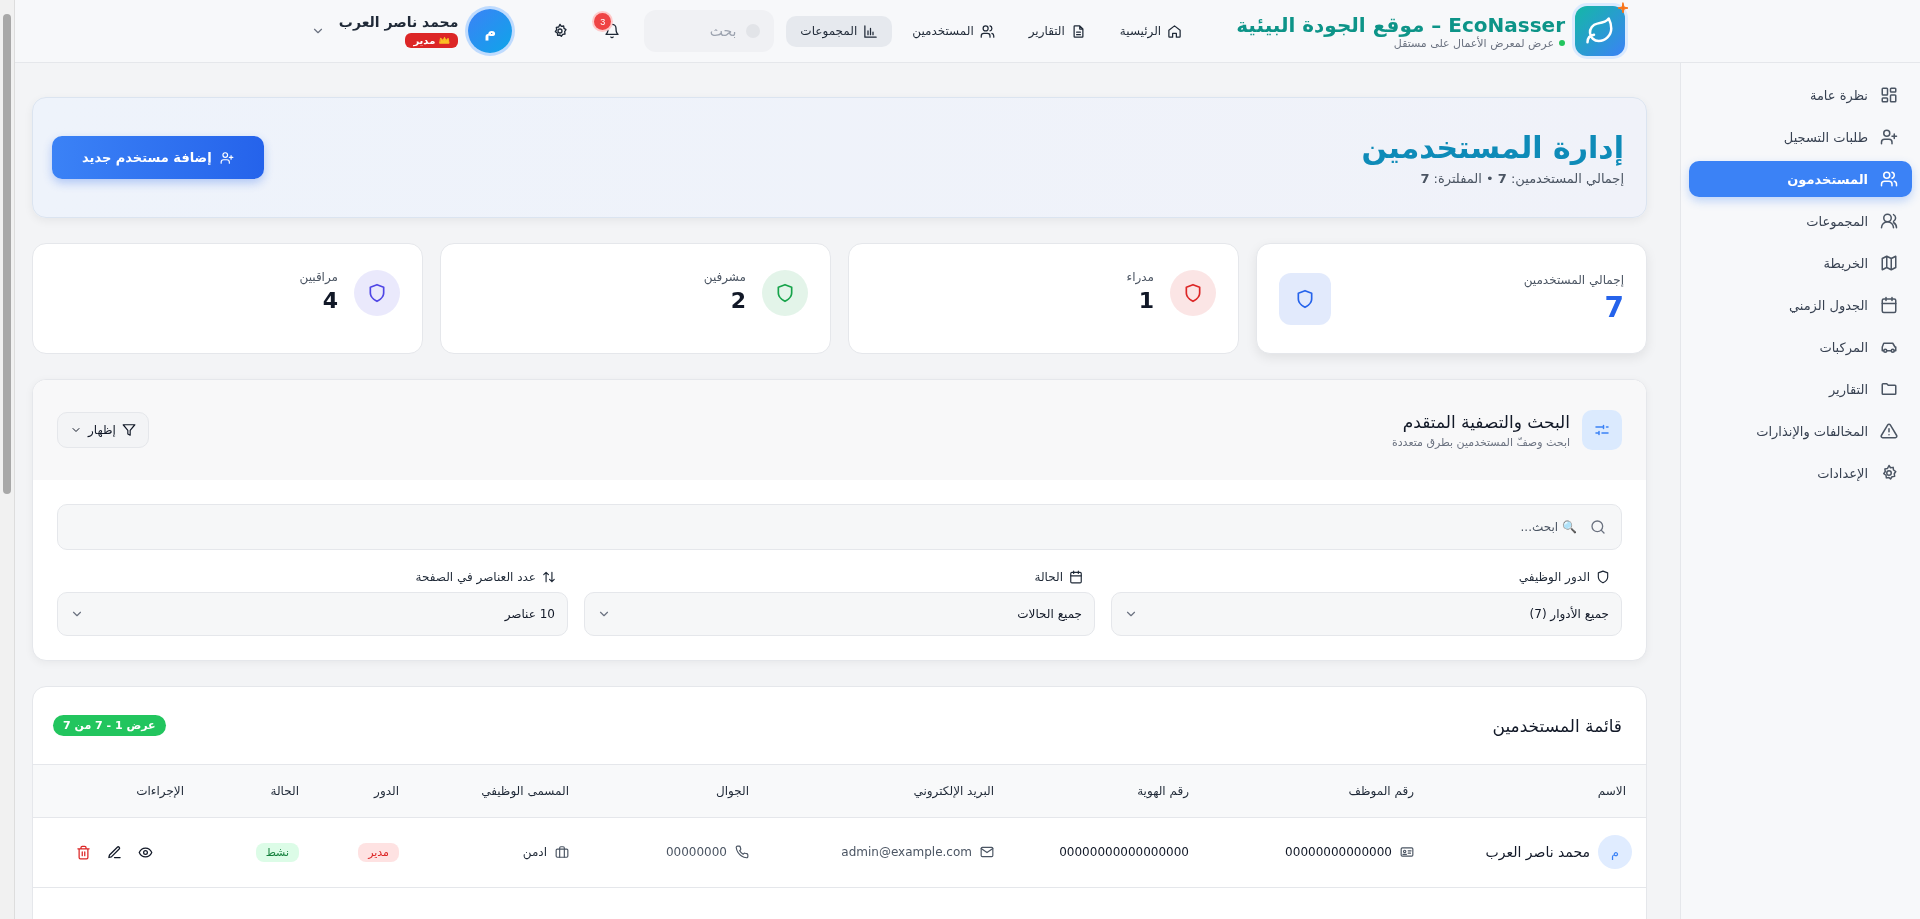 The height and width of the screenshot is (919, 1920). What do you see at coordinates (671, 791) in the screenshot?
I see `column-header: الجوال` at bounding box center [671, 791].